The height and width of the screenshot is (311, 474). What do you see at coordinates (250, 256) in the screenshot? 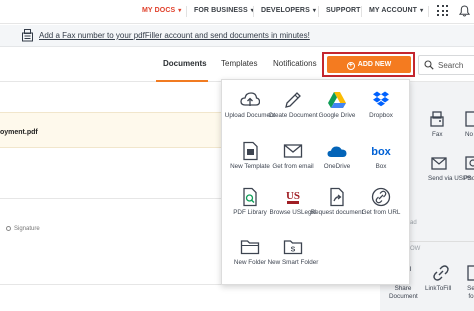
I see `new-folder-option: New Folder` at bounding box center [250, 256].